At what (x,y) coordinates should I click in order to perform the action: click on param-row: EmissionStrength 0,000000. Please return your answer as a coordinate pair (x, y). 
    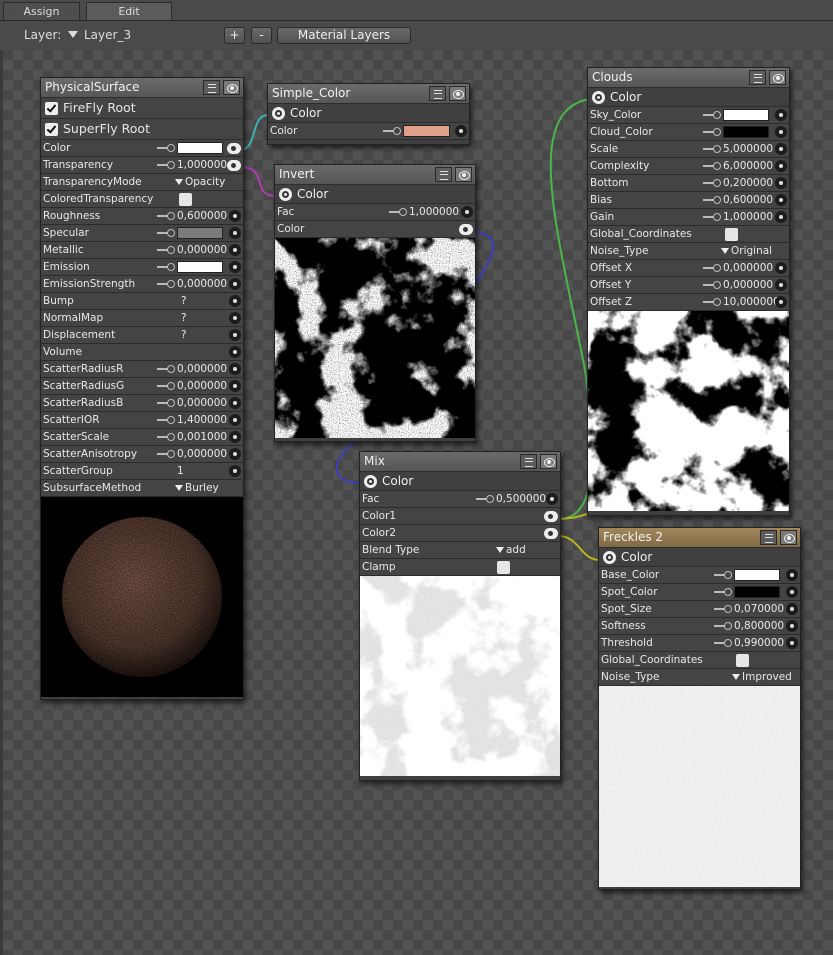
    Looking at the image, I should click on (142, 284).